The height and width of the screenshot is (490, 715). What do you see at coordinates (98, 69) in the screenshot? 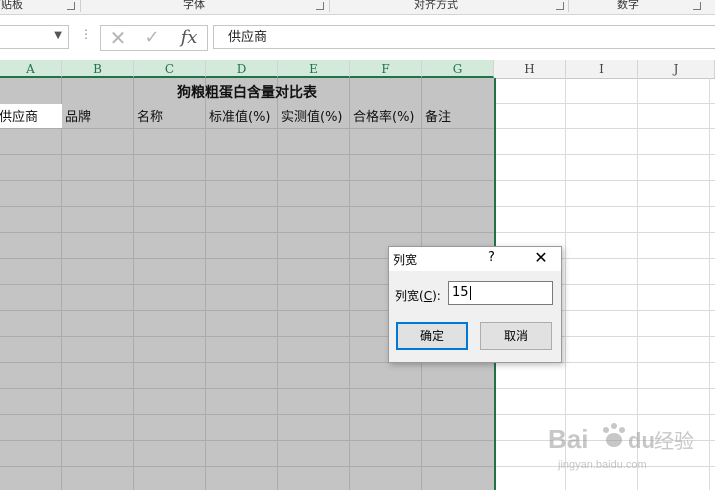
I see `column-header-b: B` at bounding box center [98, 69].